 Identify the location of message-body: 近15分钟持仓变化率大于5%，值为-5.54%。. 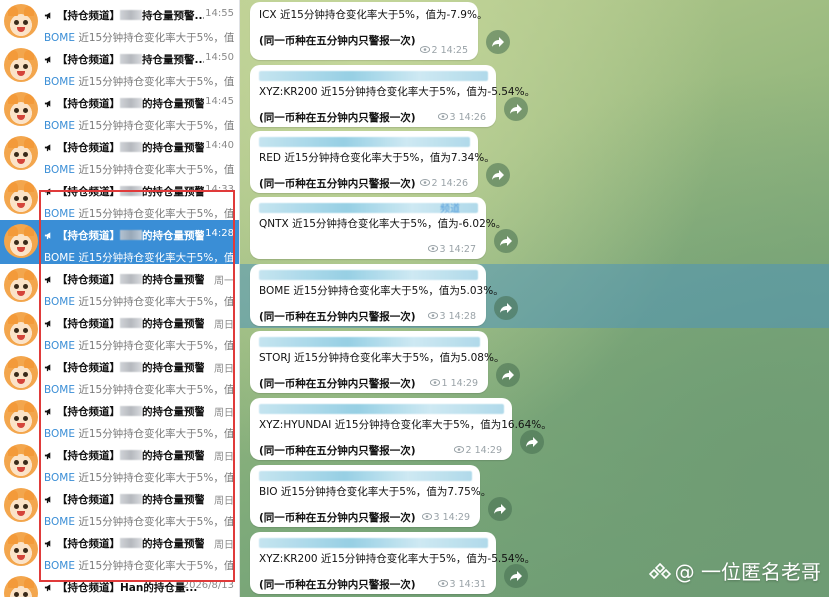
(426, 559).